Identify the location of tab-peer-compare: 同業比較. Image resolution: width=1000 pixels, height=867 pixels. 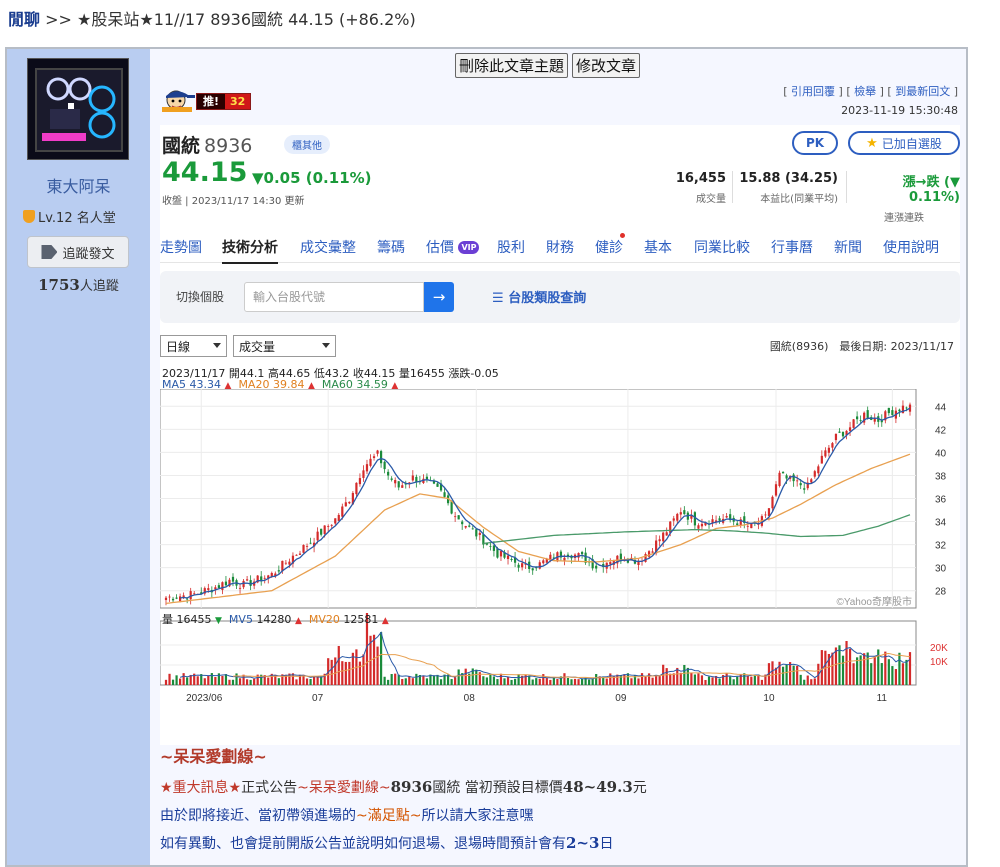
(722, 247).